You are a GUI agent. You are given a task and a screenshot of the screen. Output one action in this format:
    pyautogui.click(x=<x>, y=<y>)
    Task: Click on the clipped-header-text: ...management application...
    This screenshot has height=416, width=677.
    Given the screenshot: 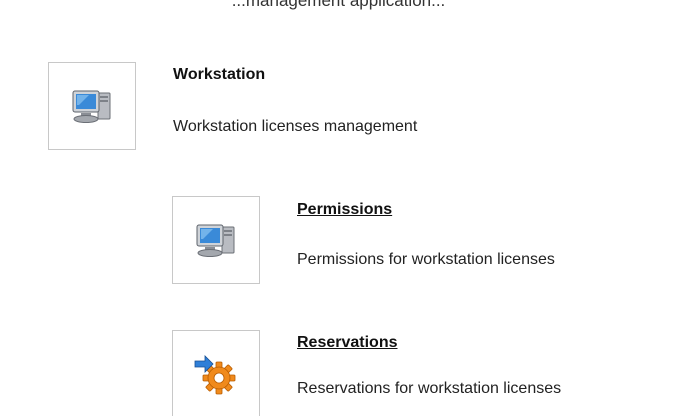 What is the action you would take?
    pyautogui.click(x=338, y=5)
    